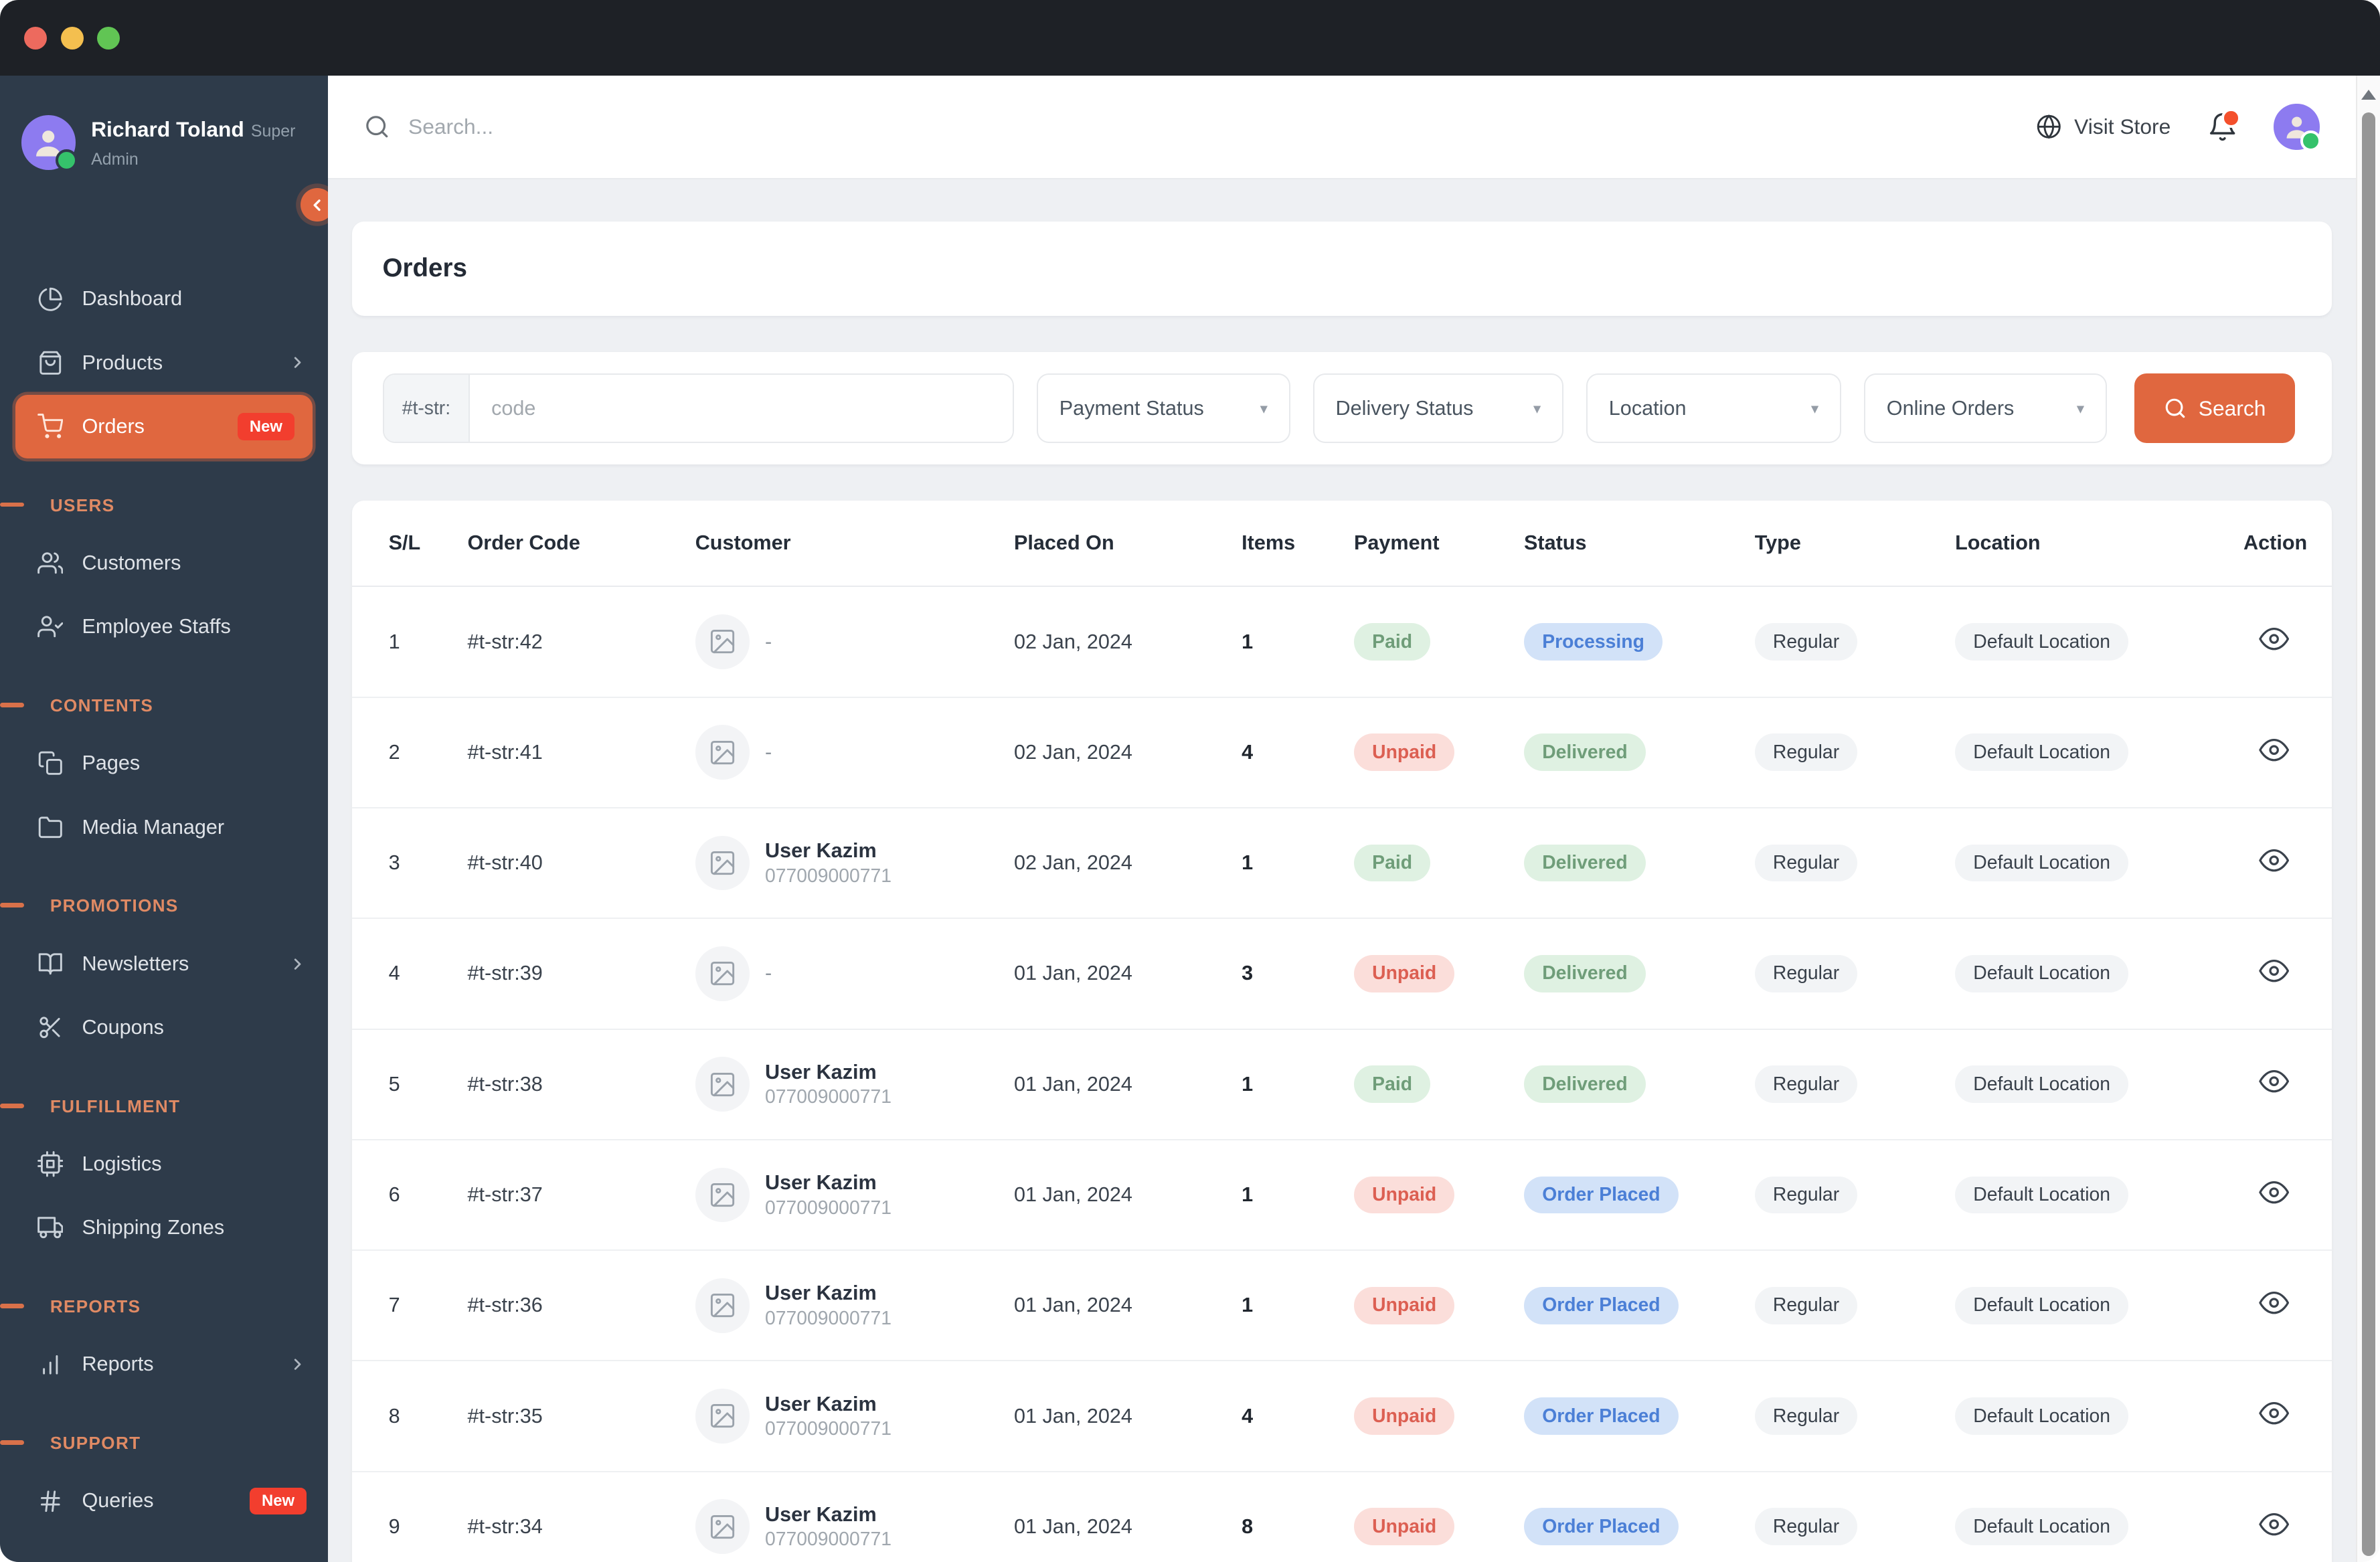 Image resolution: width=2380 pixels, height=1562 pixels. I want to click on serial-cell: 4, so click(394, 973).